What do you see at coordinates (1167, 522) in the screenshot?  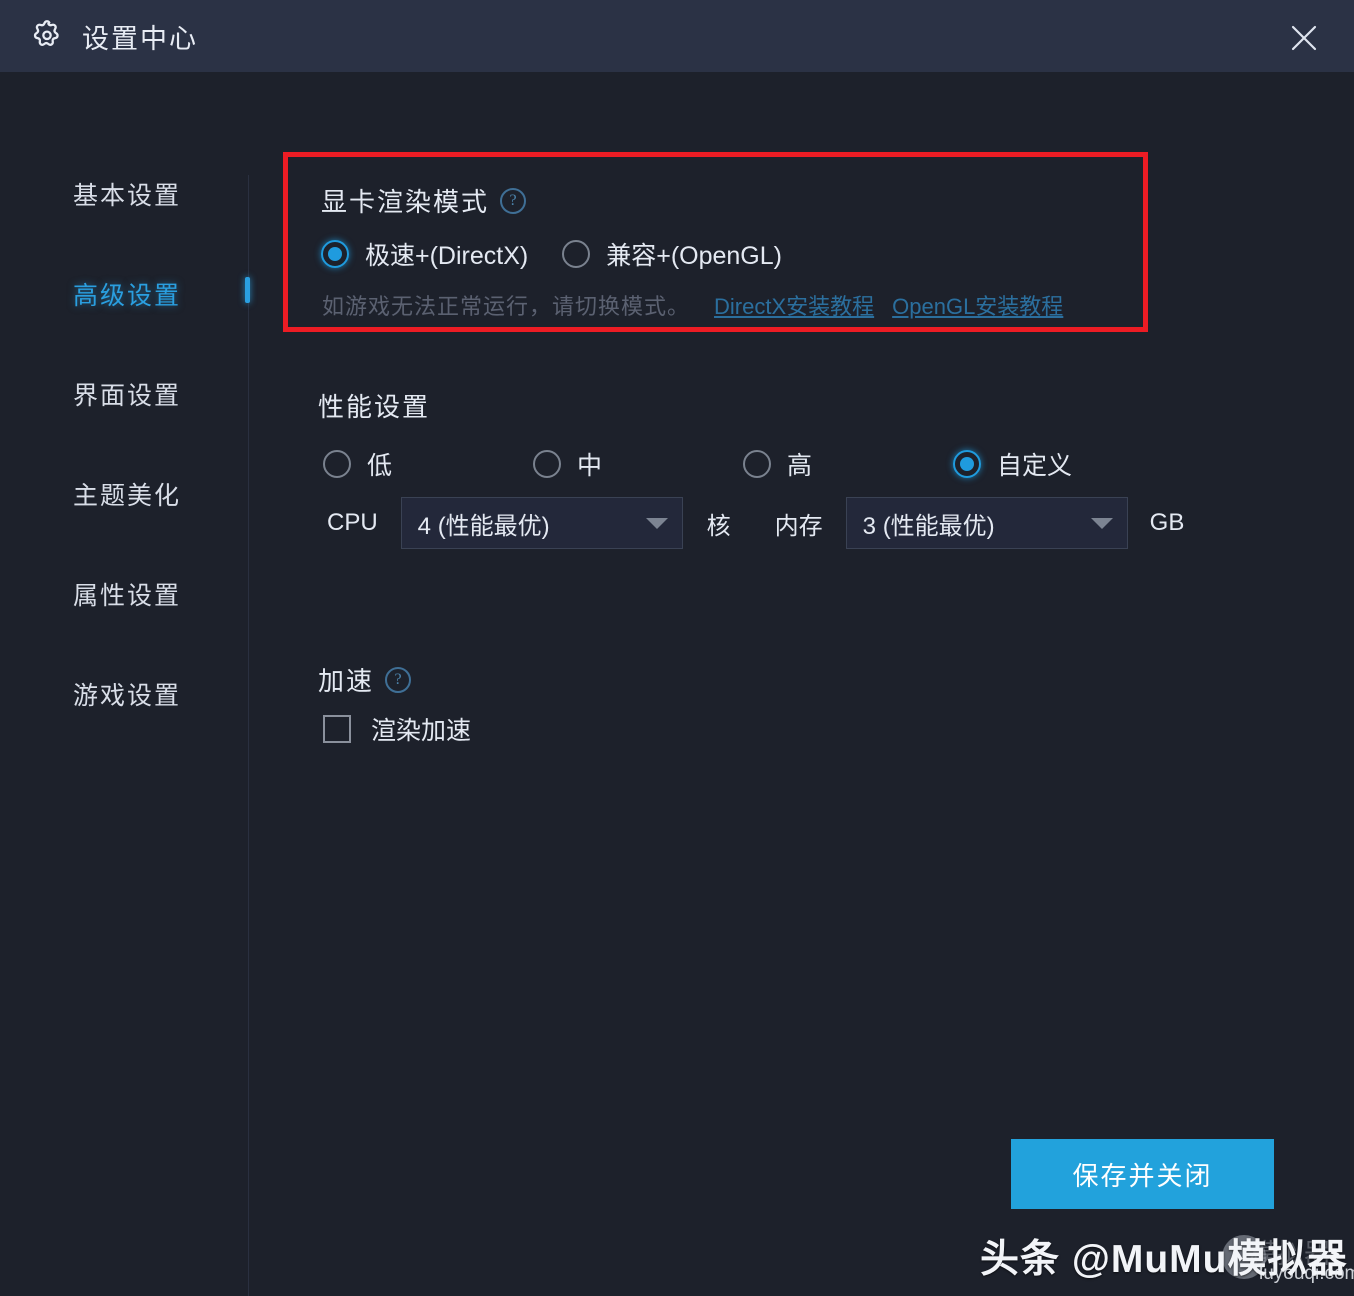 I see `memory-unit: GB` at bounding box center [1167, 522].